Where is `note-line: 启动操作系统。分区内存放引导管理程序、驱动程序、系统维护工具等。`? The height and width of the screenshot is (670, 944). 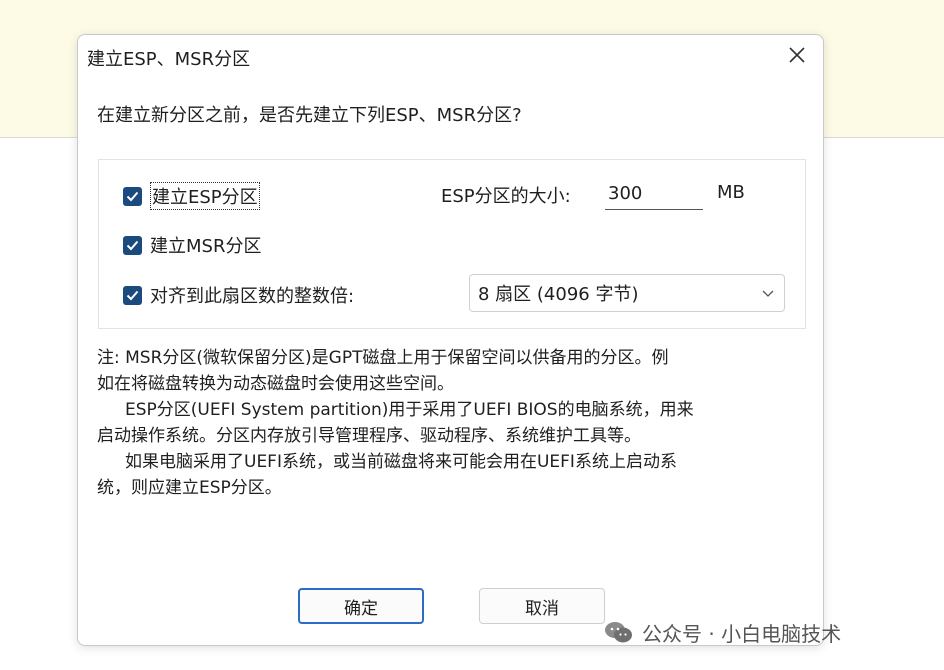 note-line: 启动操作系统。分区内存放引导管理程序、驱动程序、系统维护工具等。 is located at coordinates (369, 436).